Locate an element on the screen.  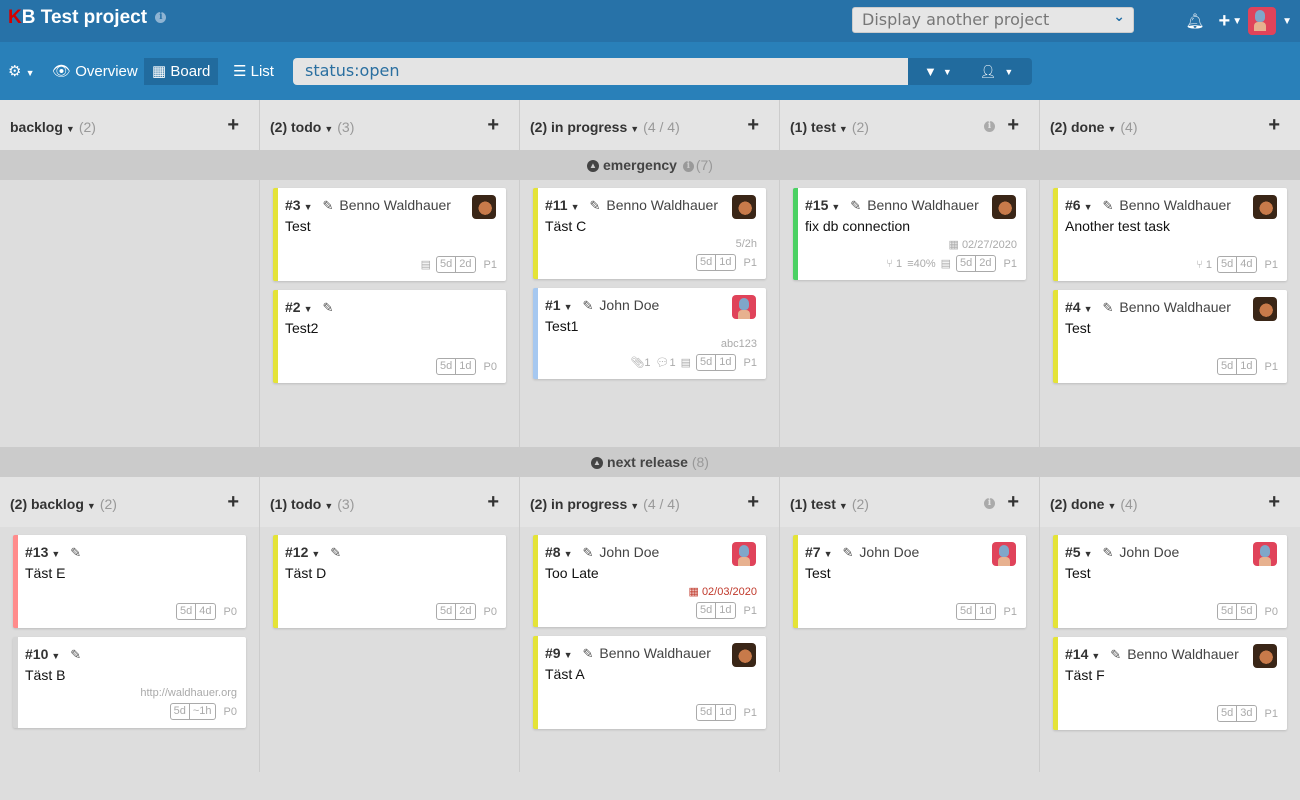
task-id-link: #7 is located at coordinates (813, 552).